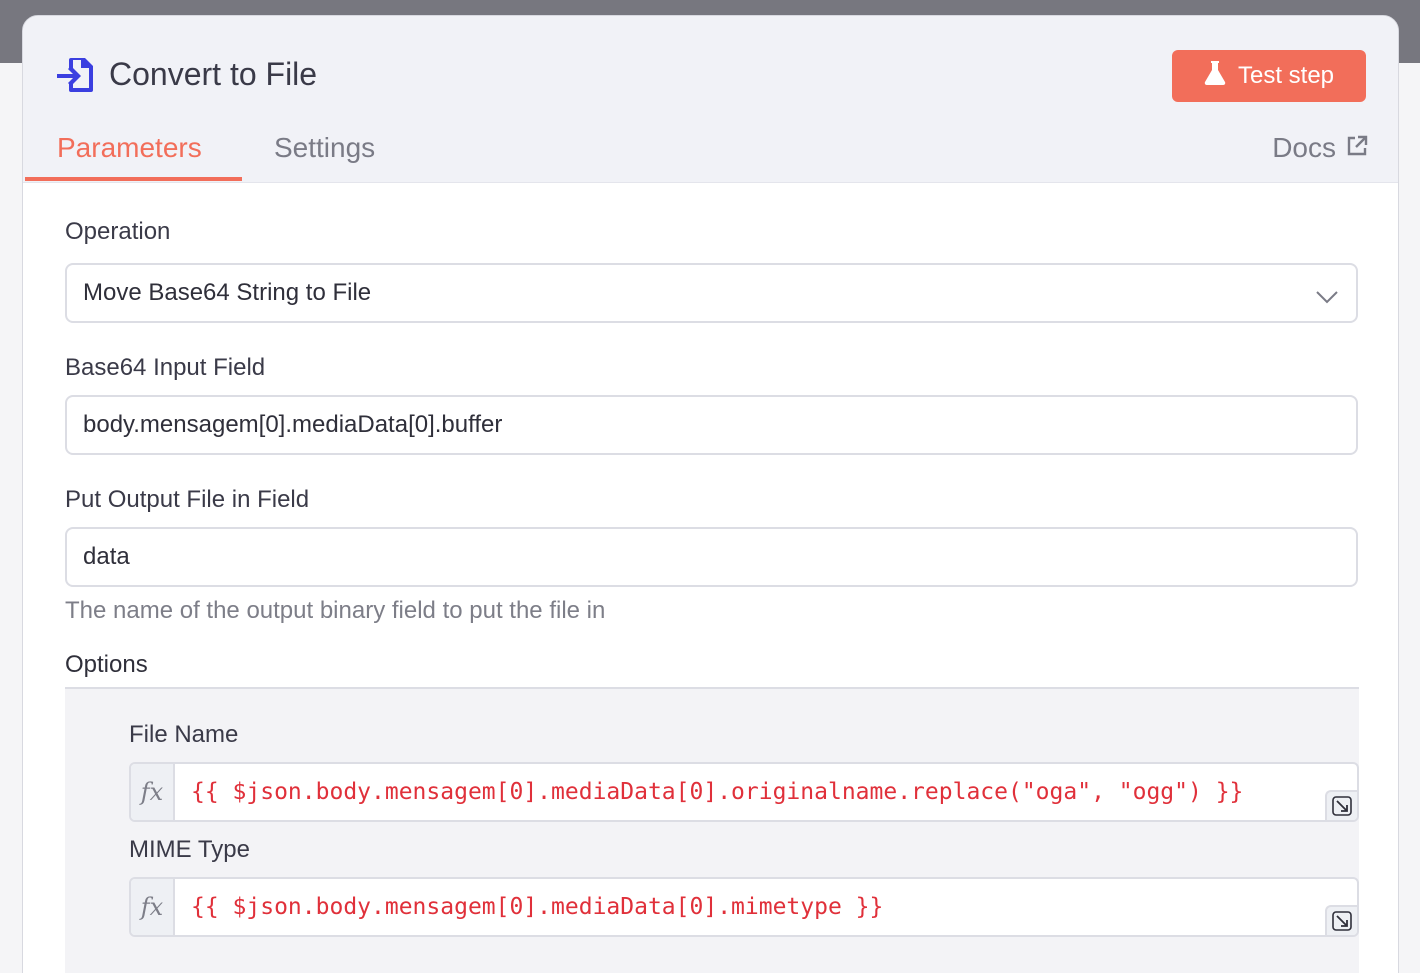  Describe the element at coordinates (1215, 76) in the screenshot. I see `flask-icon` at that location.